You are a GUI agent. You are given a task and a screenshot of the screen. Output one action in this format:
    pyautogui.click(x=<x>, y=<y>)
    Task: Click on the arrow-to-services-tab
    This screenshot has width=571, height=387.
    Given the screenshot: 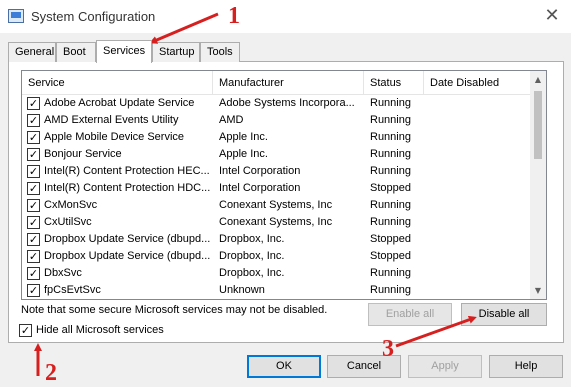 What is the action you would take?
    pyautogui.click(x=184, y=28)
    